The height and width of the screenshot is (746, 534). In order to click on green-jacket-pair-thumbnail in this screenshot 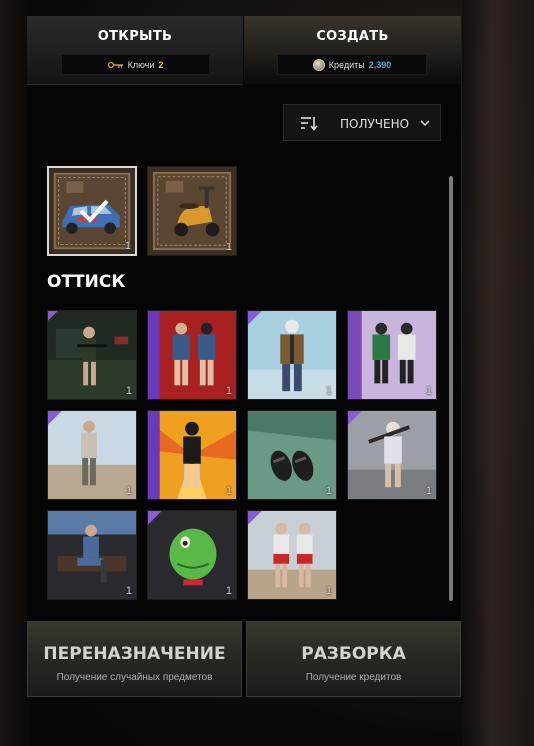, I will do `click(392, 355)`.